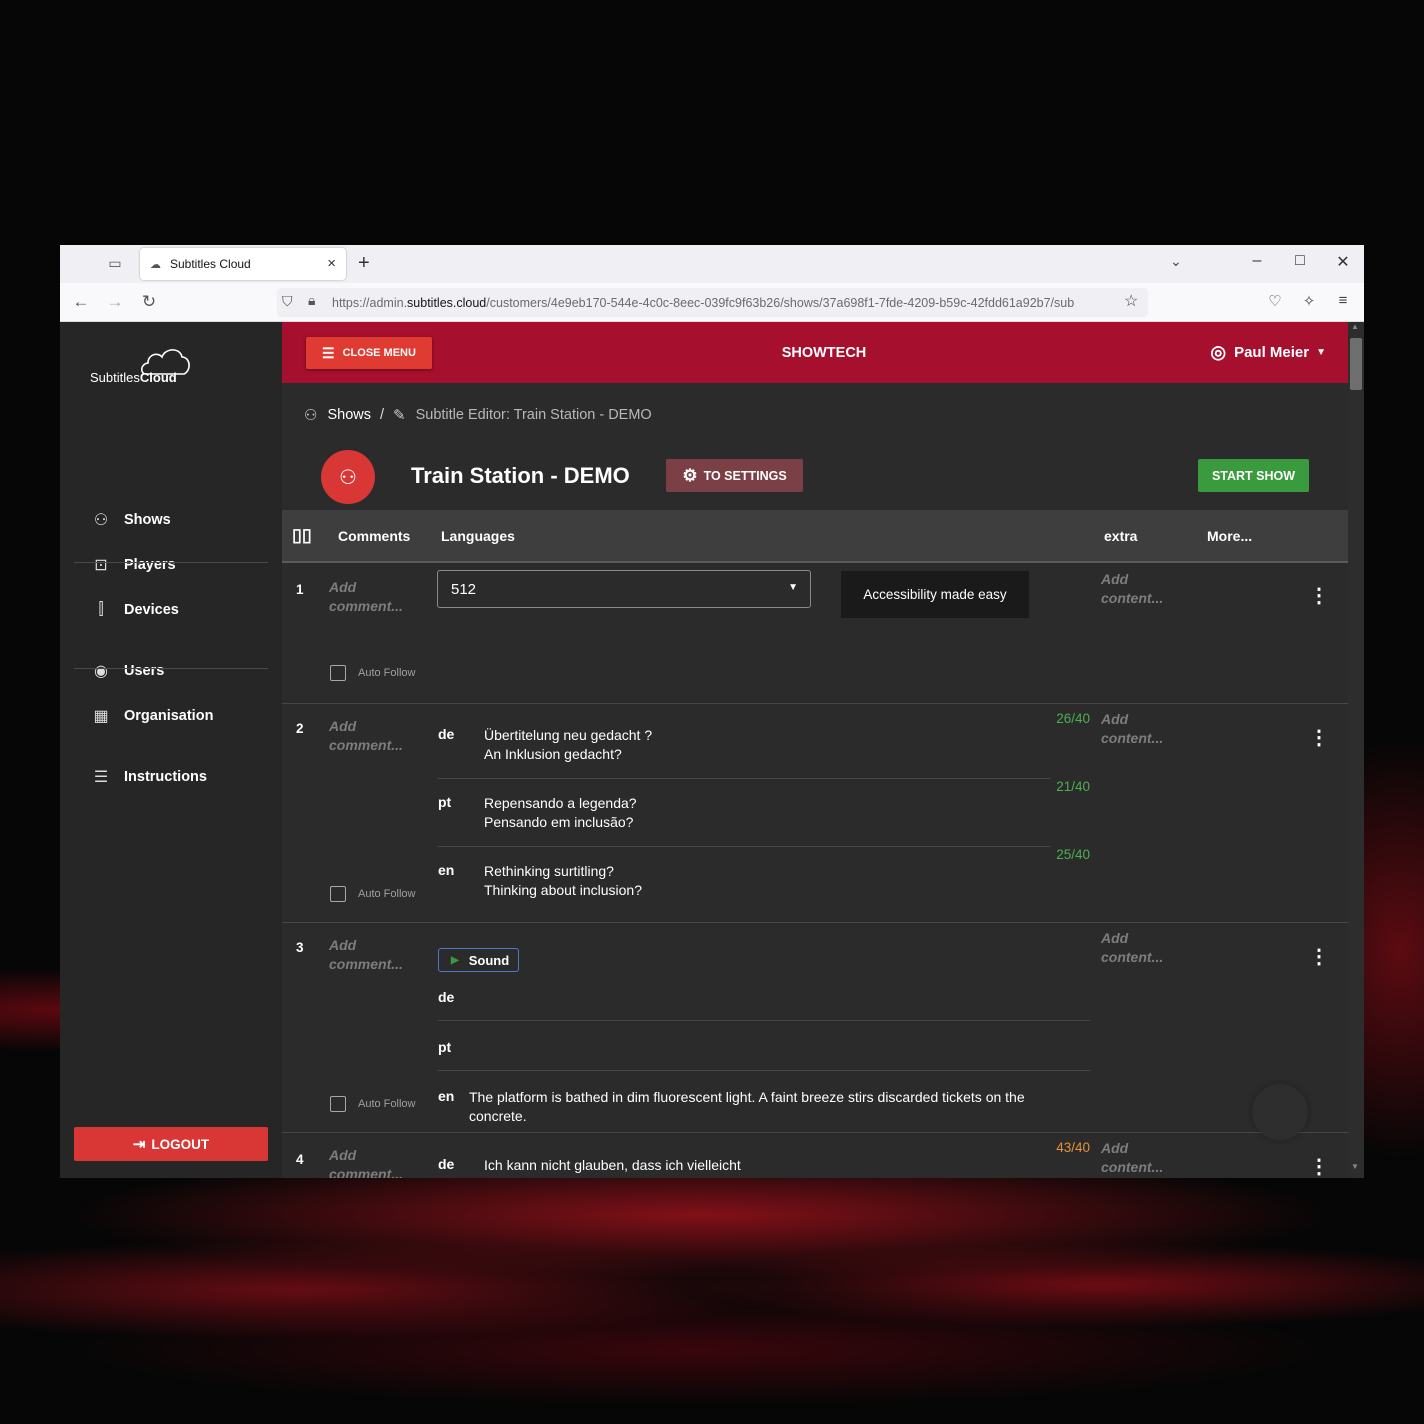 The height and width of the screenshot is (1424, 1424). What do you see at coordinates (1176, 261) in the screenshot?
I see `chevron-down-icon: ⌄` at bounding box center [1176, 261].